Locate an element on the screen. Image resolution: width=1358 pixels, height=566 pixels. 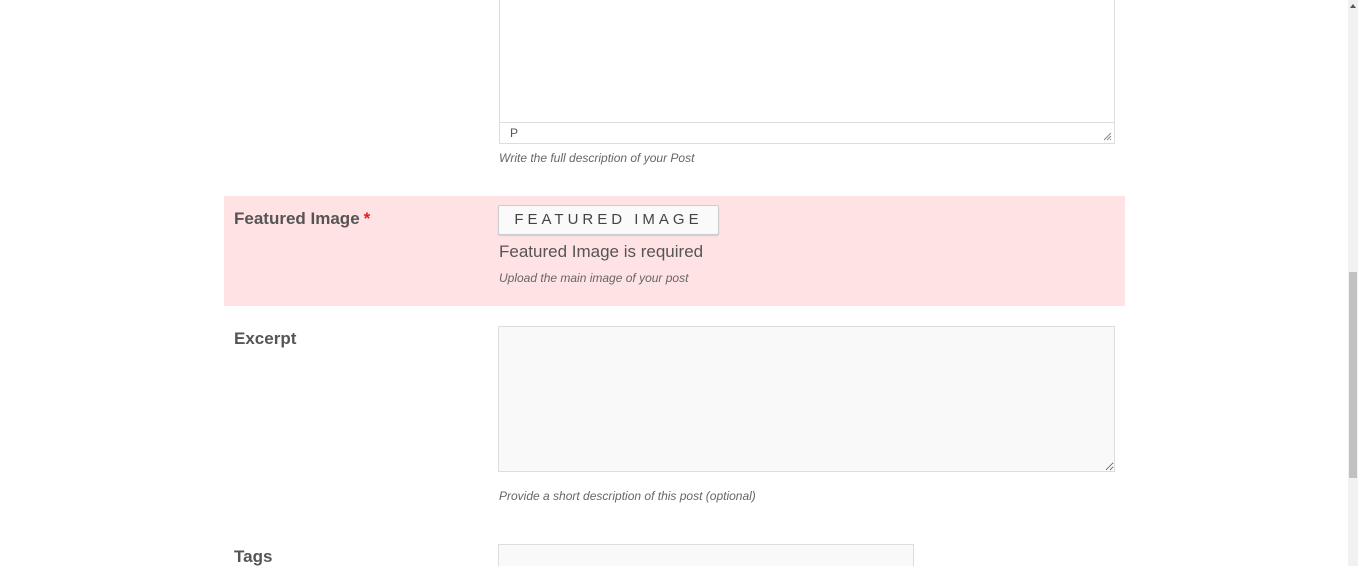
content-hint: Write the full description of your Post is located at coordinates (597, 158).